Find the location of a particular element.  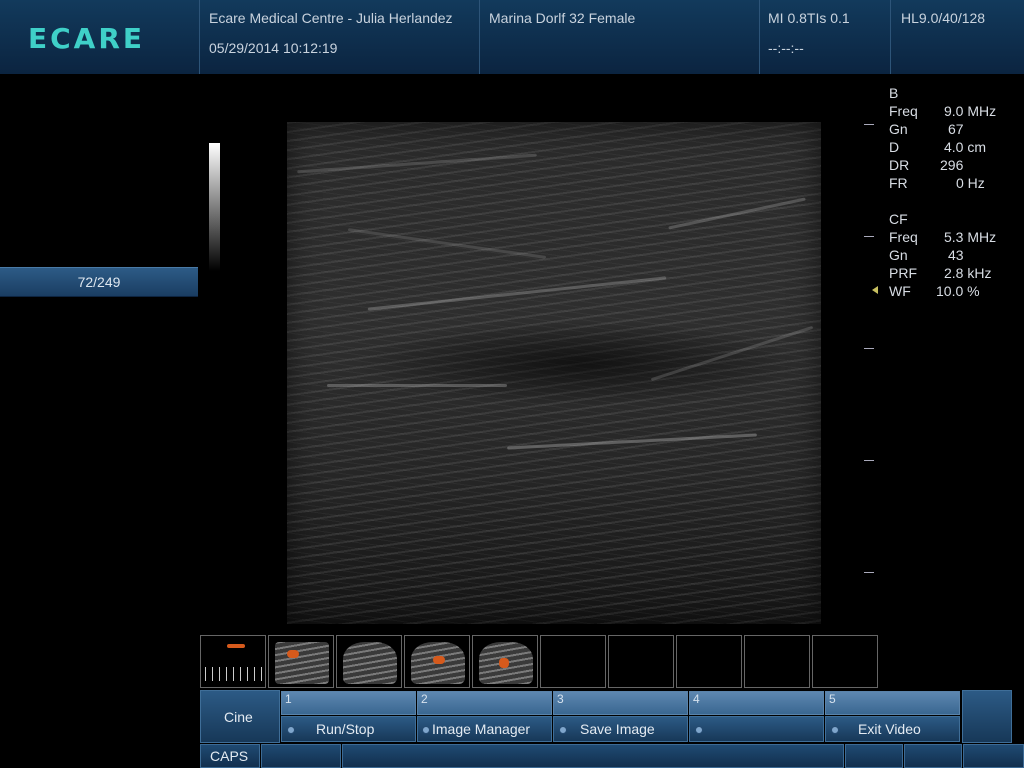

cf-param-value: 10.0 % is located at coordinates (958, 291).